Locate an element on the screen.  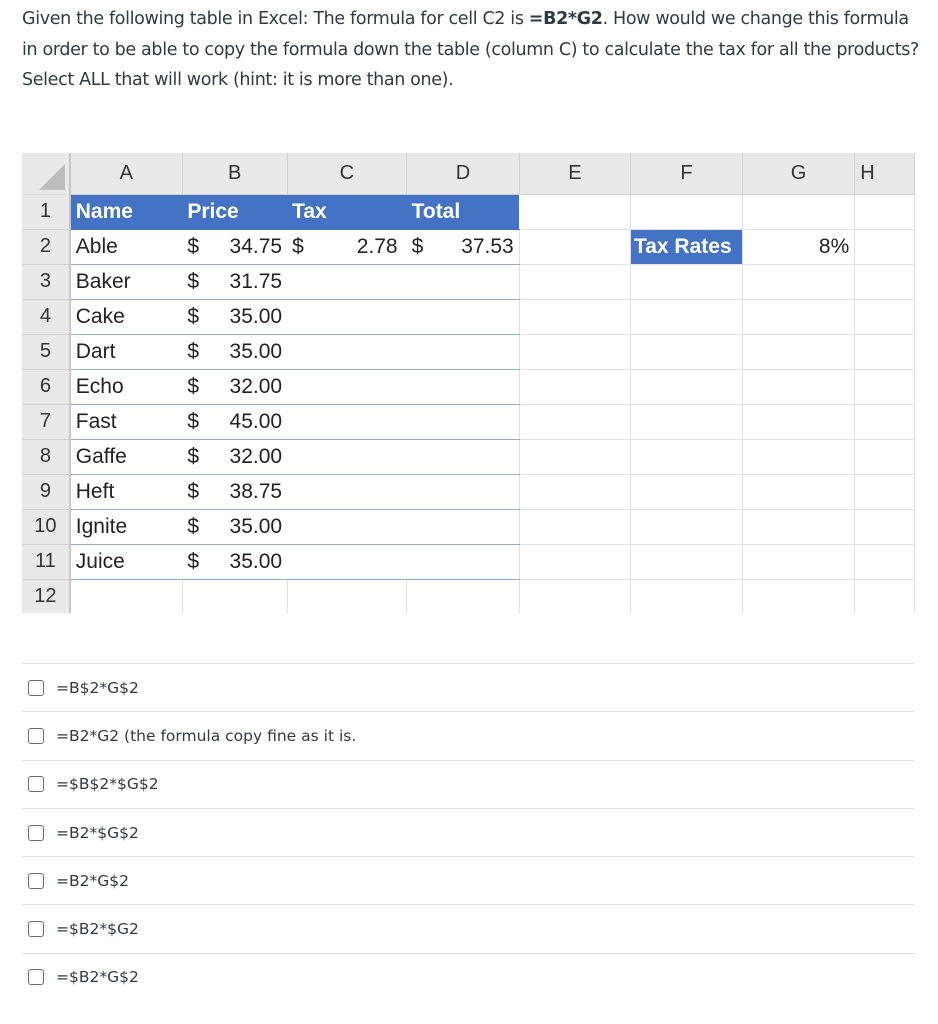
column-header-row: A B C D E F G H is located at coordinates (468, 174).